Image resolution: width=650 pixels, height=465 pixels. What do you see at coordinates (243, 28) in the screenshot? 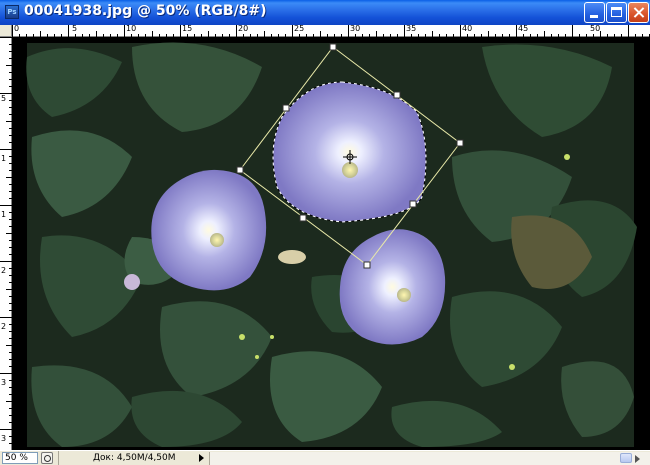
I see `ruler-label: 20` at bounding box center [243, 28].